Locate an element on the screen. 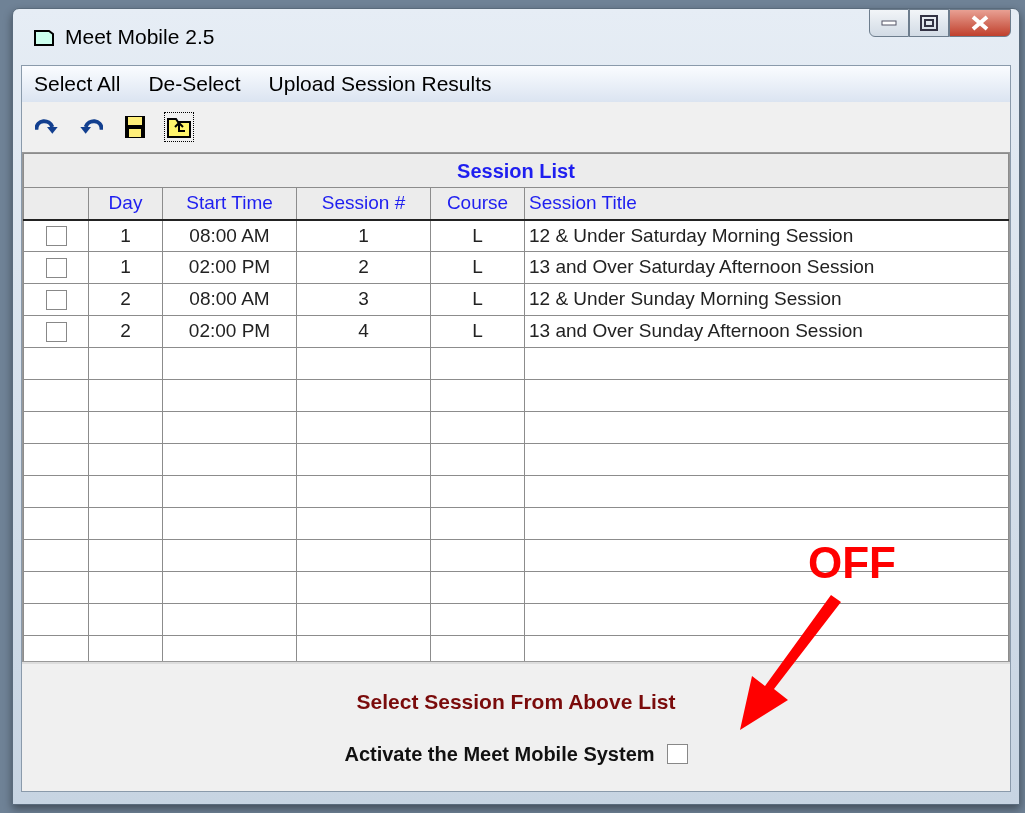 The image size is (1025, 813). column-header: Session Title is located at coordinates (766, 203).